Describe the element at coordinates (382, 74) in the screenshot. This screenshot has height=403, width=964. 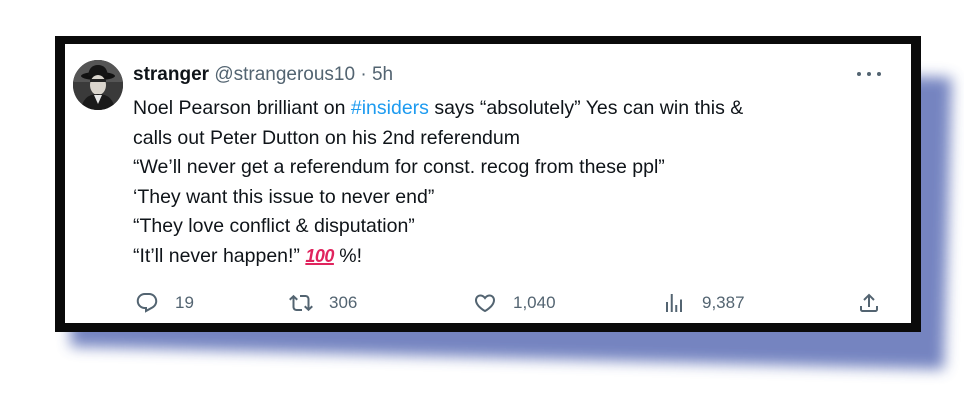
I see `tweet-timestamp: 5h` at that location.